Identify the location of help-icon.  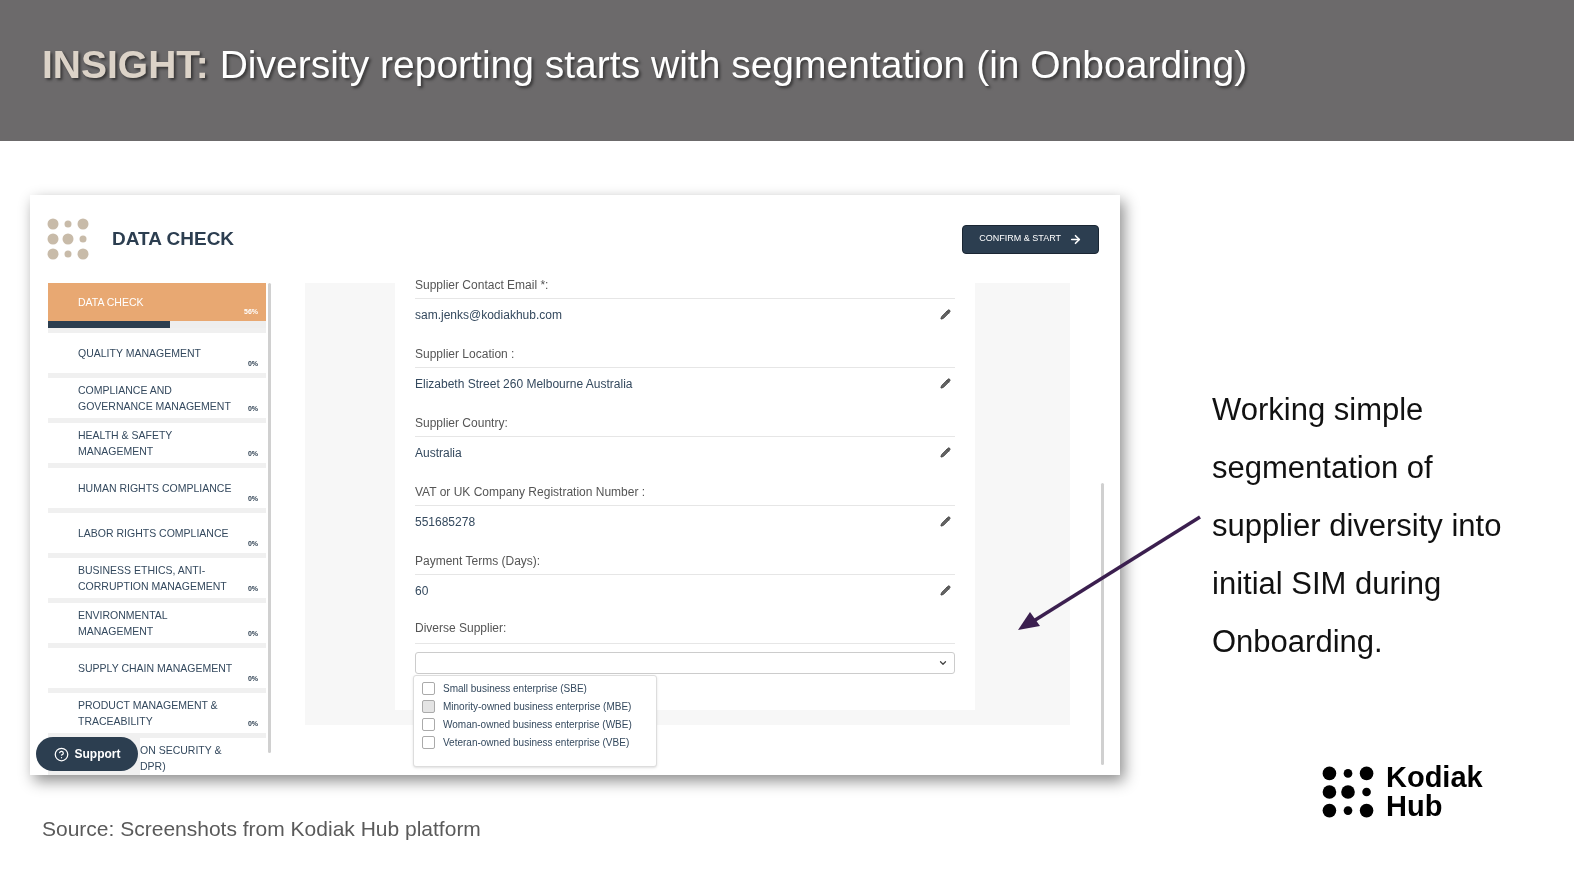
(61, 754).